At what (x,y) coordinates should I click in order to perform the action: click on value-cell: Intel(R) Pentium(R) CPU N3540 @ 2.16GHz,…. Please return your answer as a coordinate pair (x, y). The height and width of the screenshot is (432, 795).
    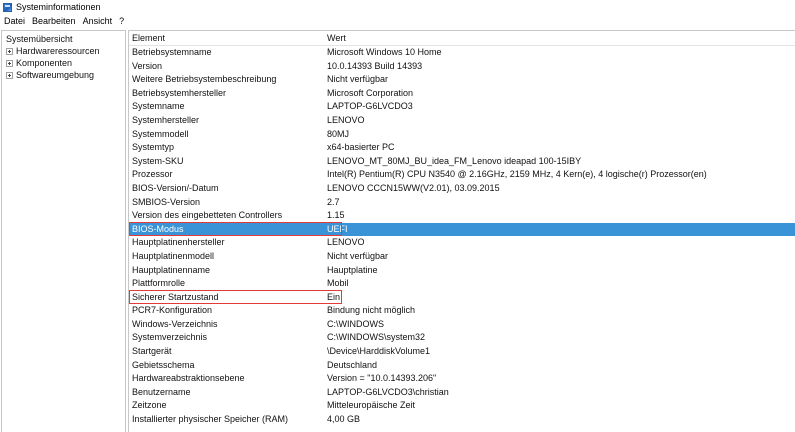
    Looking at the image, I should click on (517, 174).